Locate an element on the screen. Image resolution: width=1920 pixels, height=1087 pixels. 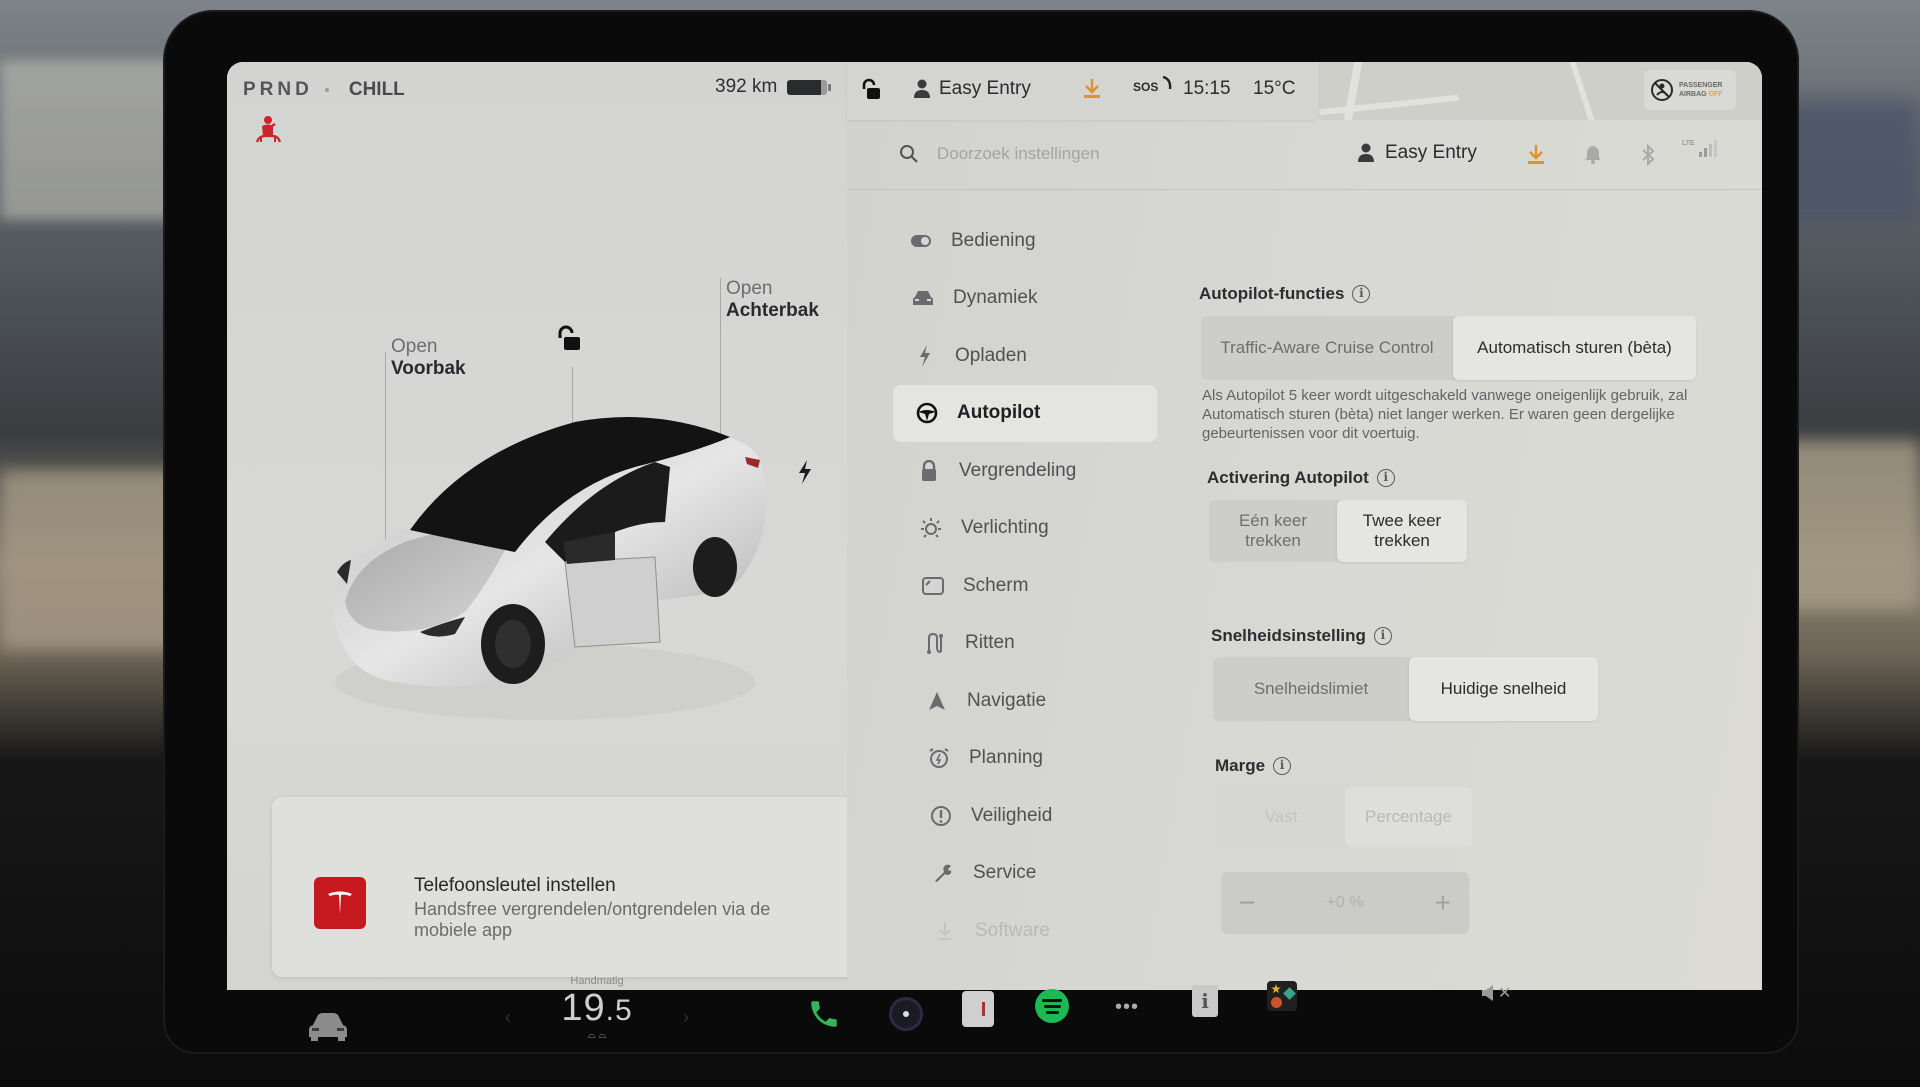
frunk-label: Voorbak is located at coordinates (428, 368).